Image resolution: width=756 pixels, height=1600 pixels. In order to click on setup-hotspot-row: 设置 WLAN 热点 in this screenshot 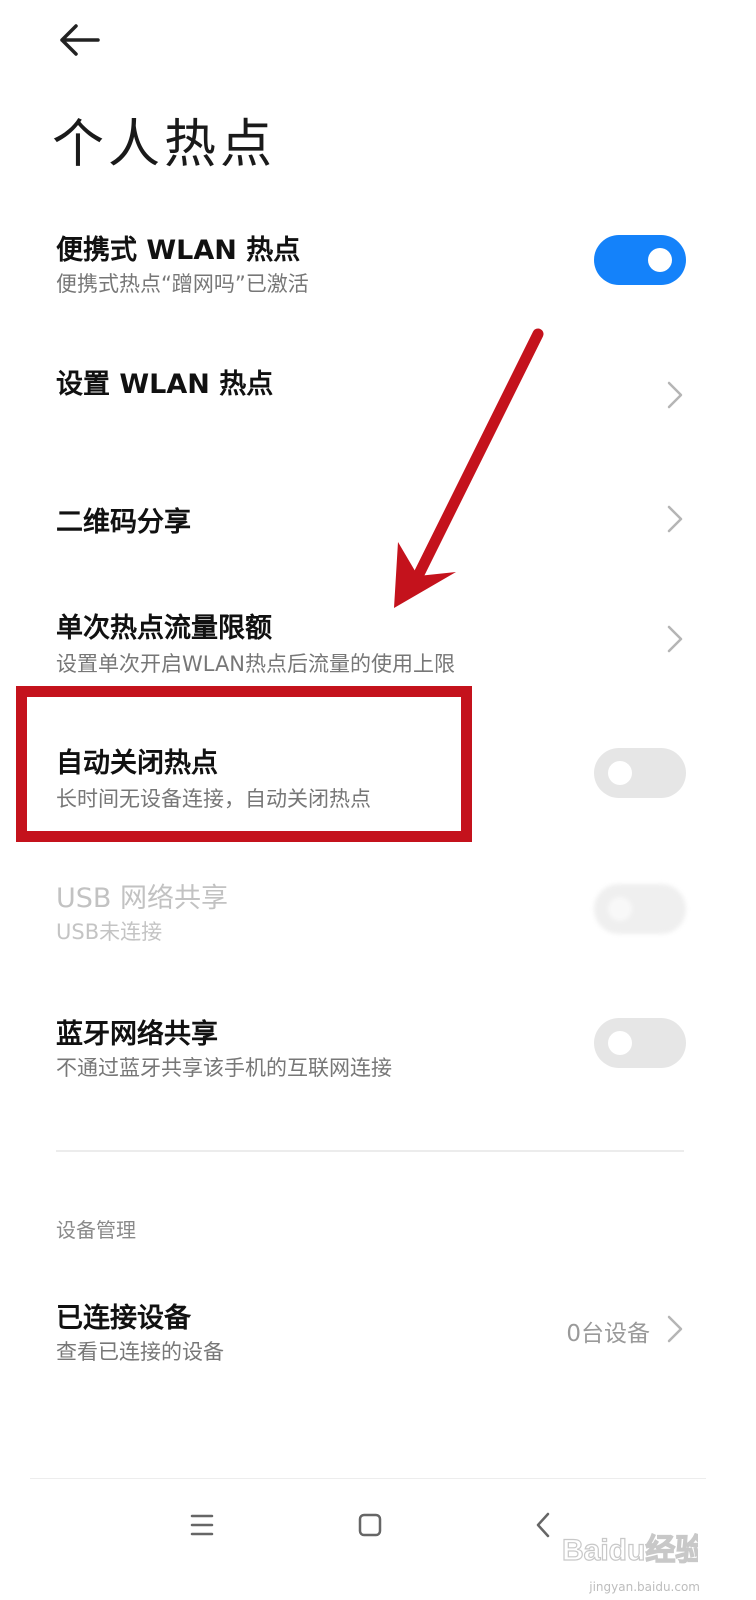, I will do `click(378, 395)`.